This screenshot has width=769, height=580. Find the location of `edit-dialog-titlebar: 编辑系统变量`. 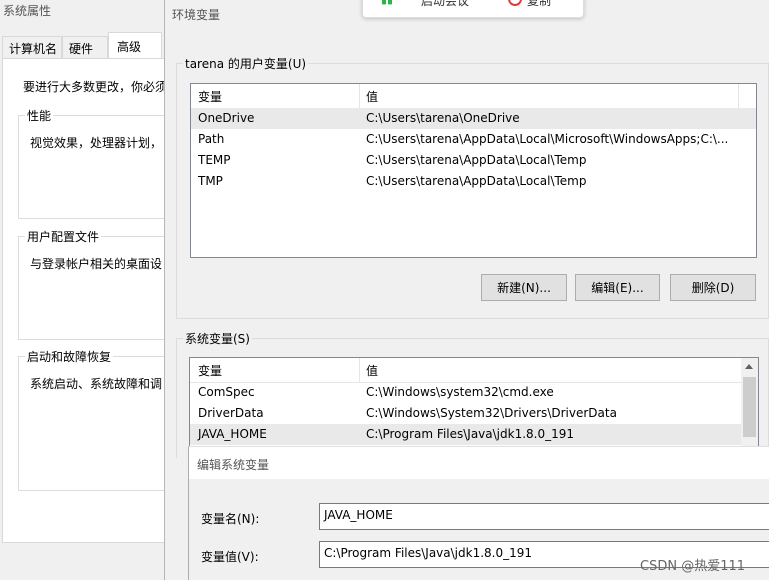

edit-dialog-titlebar: 编辑系统变量 is located at coordinates (479, 463).